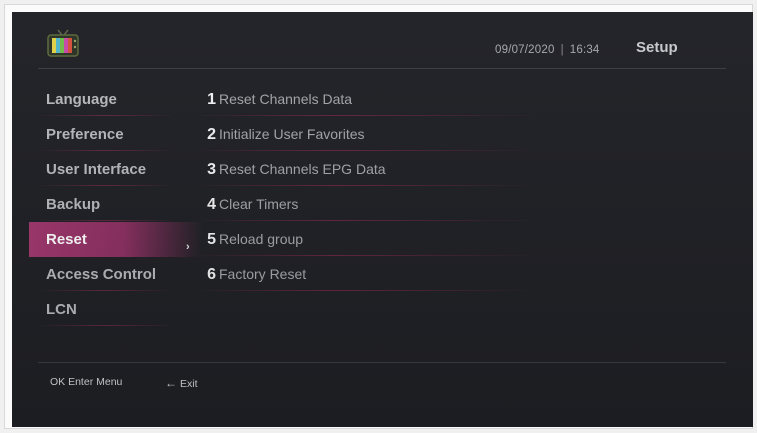 The width and height of the screenshot is (757, 433). What do you see at coordinates (86, 382) in the screenshot?
I see `ok-hint: OK Enter Menu` at bounding box center [86, 382].